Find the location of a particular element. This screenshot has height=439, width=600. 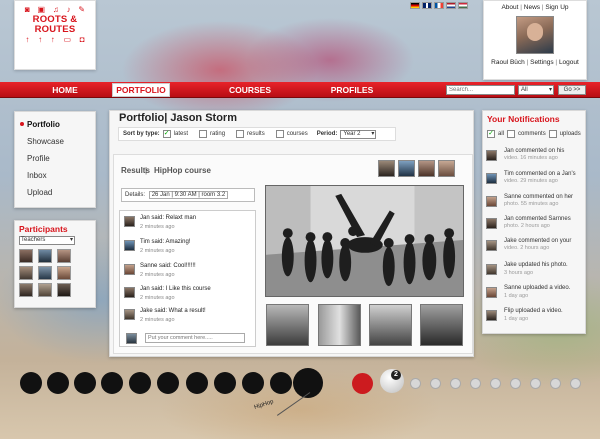

news-link: News is located at coordinates (532, 7).